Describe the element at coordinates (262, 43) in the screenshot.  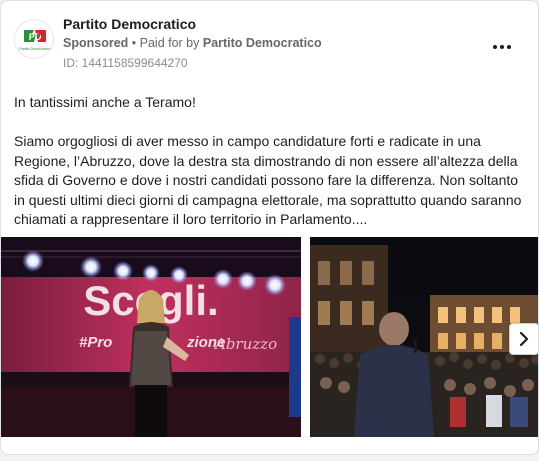
I see `paid-for-by-name: Partito Democratico` at that location.